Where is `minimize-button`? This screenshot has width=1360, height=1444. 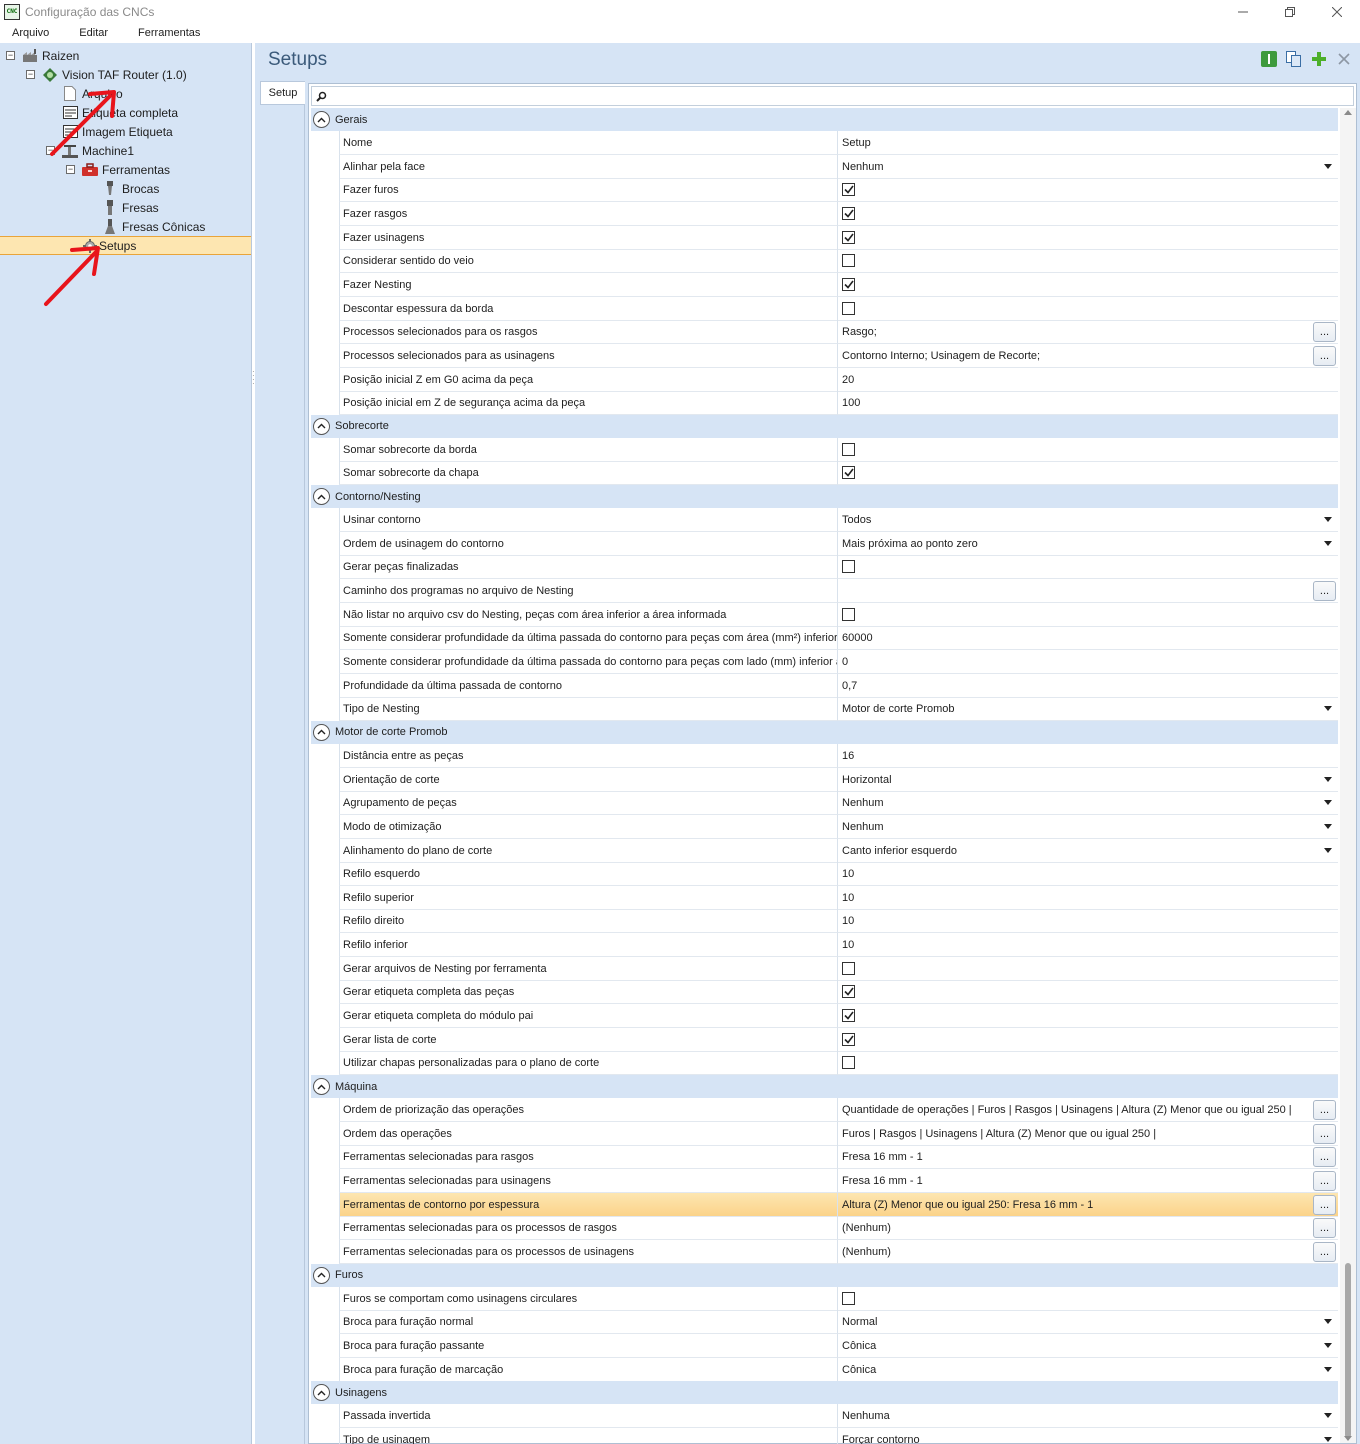
minimize-button is located at coordinates (1242, 11).